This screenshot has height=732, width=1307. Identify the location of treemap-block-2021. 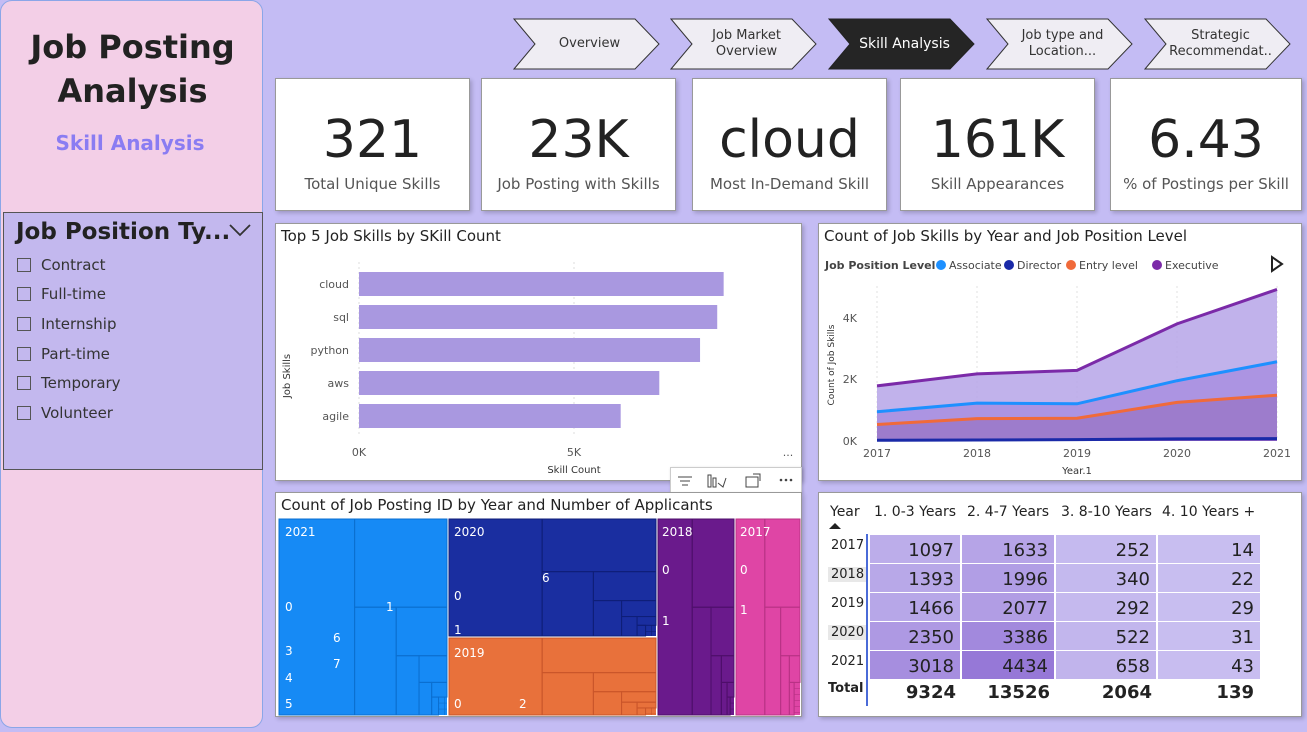
(363, 617).